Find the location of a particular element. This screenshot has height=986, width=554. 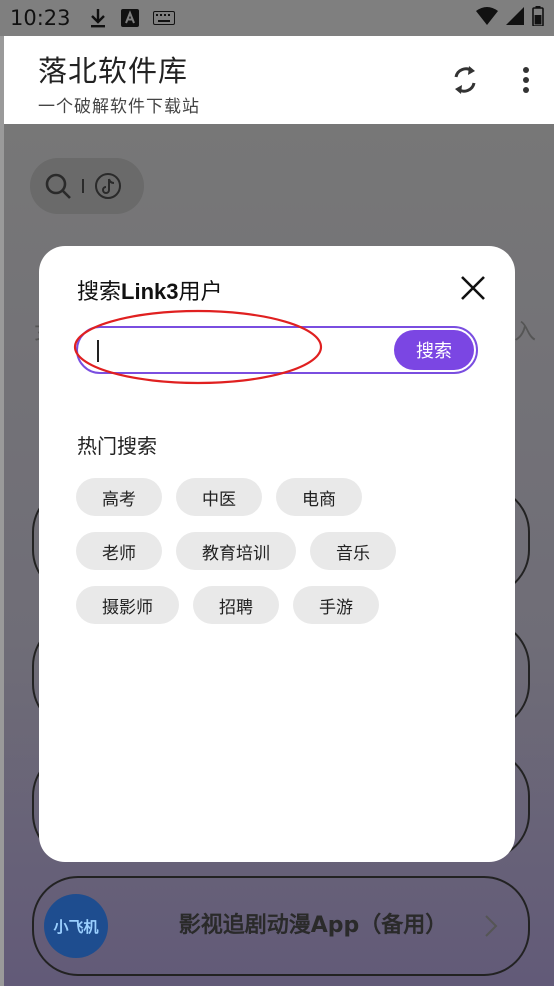

hot-tag: 招聘 is located at coordinates (236, 605).